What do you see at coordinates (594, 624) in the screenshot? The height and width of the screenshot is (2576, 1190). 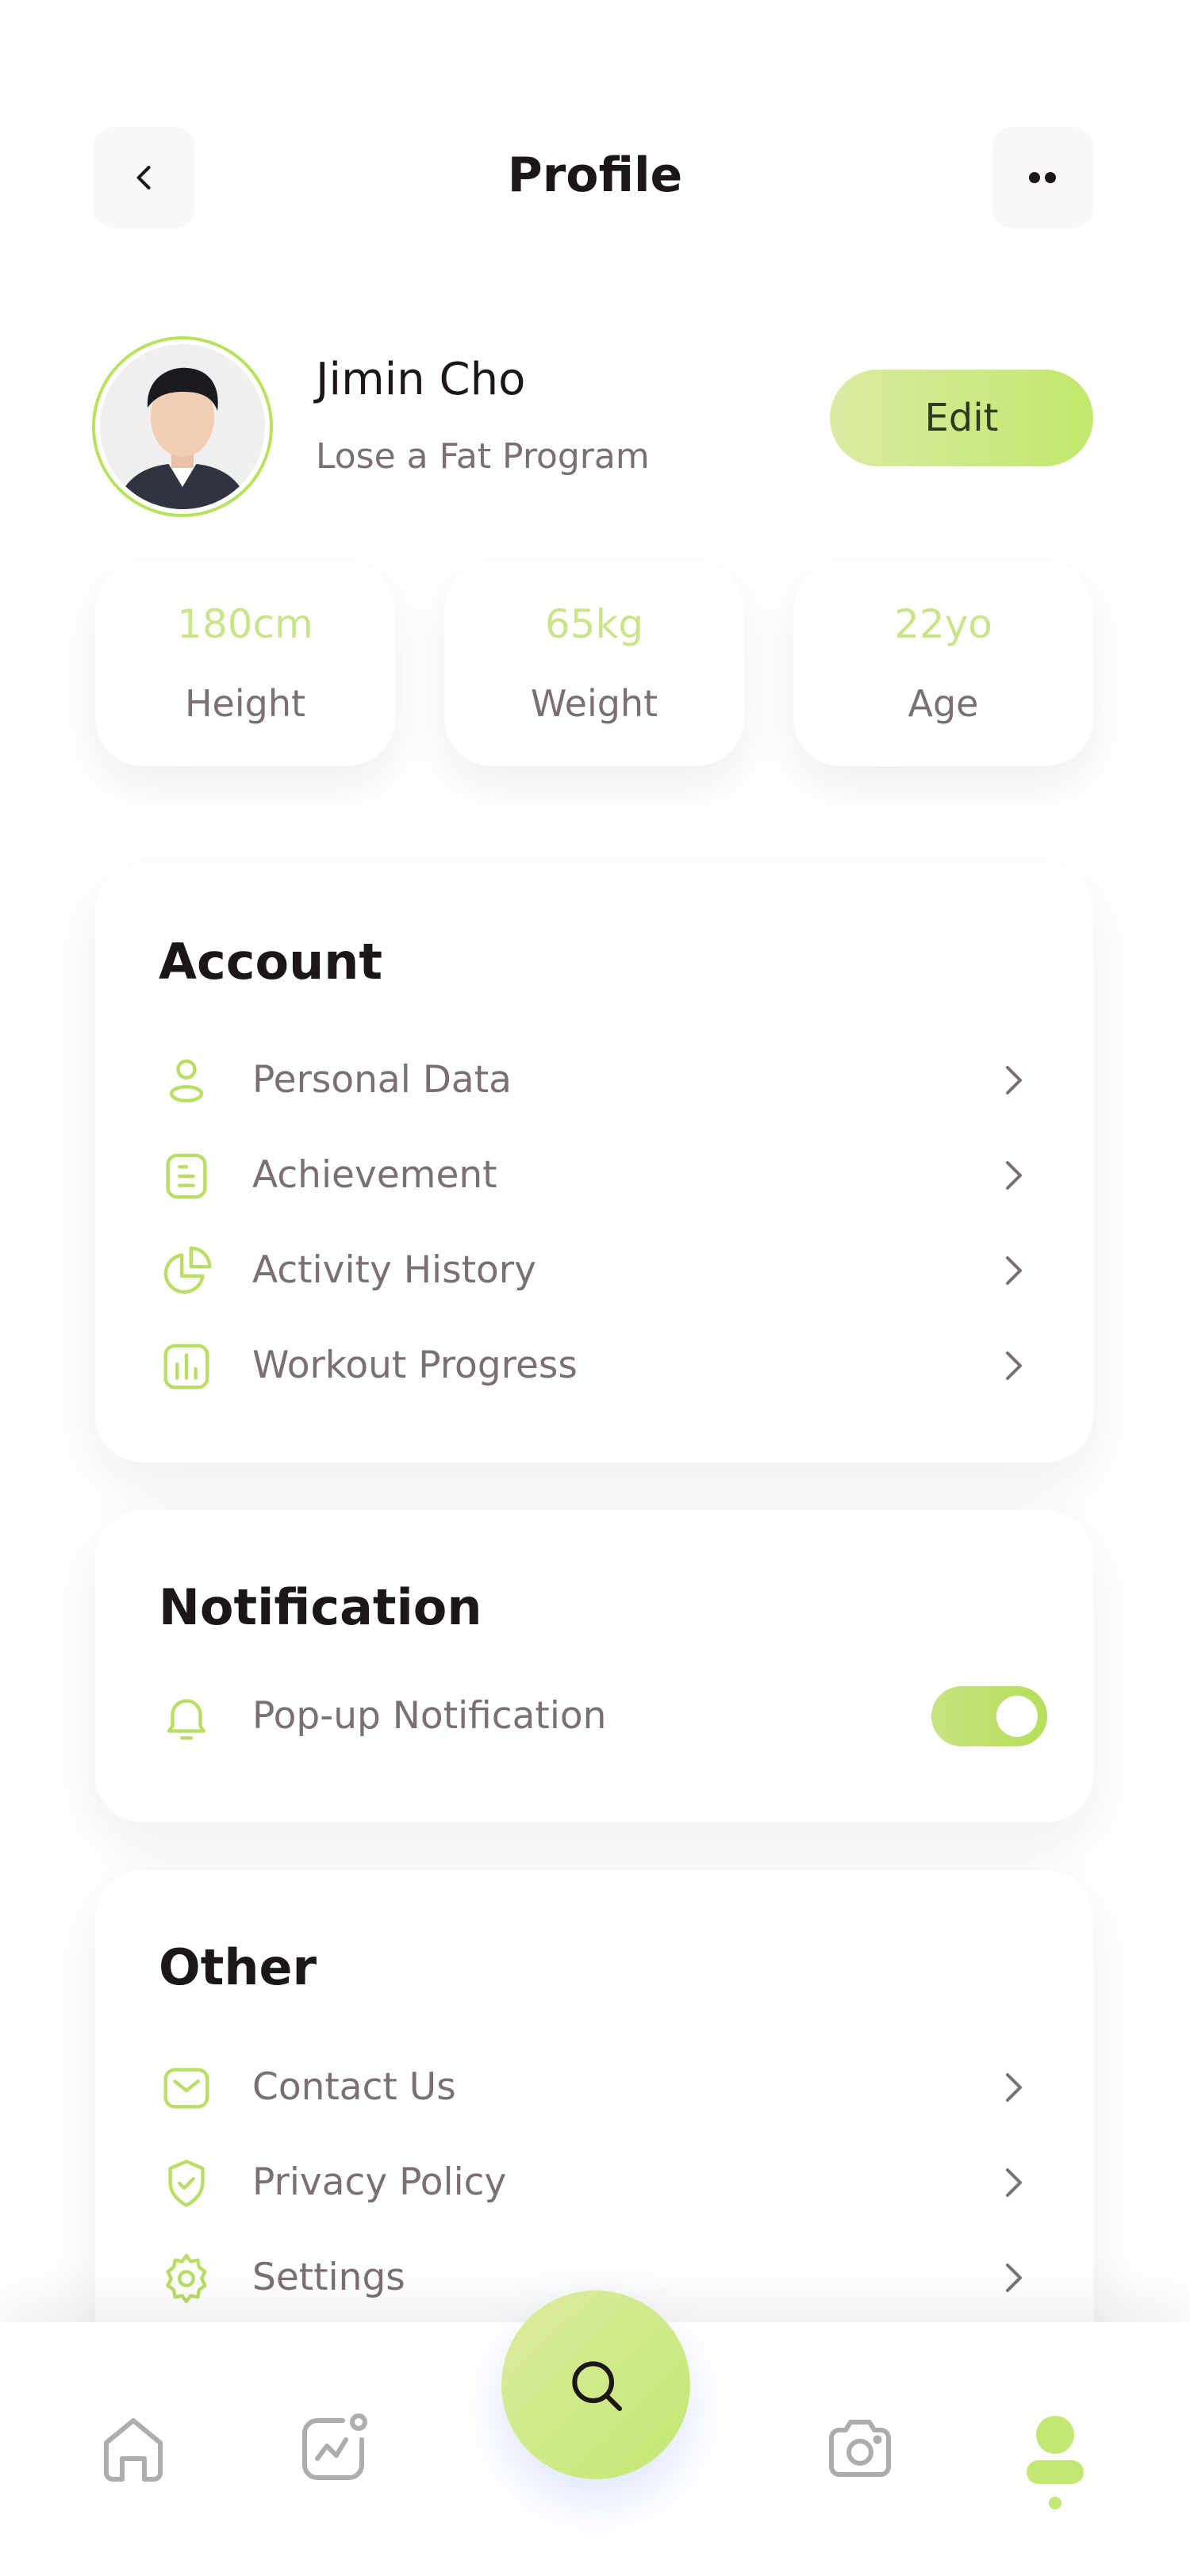 I see `stat-value: 65kg` at bounding box center [594, 624].